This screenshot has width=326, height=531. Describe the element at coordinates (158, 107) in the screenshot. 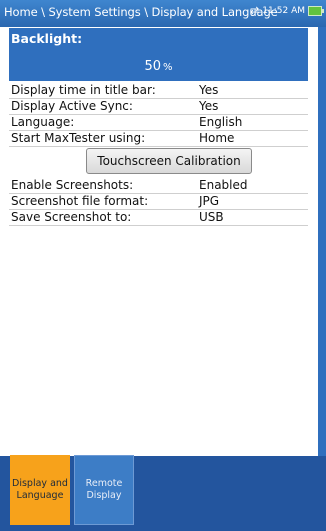

I see `setting-active-sync: Display Active Sync: Yes` at that location.